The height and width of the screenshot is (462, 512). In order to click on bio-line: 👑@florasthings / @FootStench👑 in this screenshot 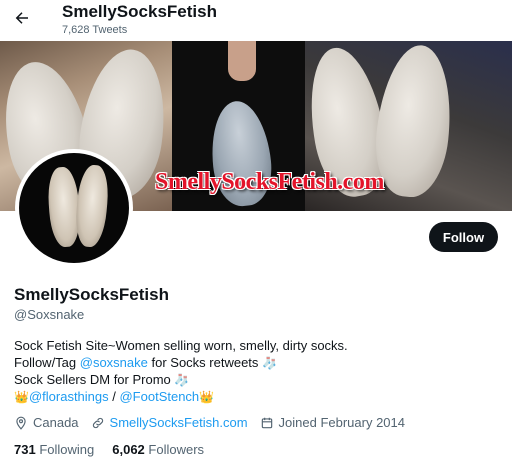, I will do `click(181, 396)`.